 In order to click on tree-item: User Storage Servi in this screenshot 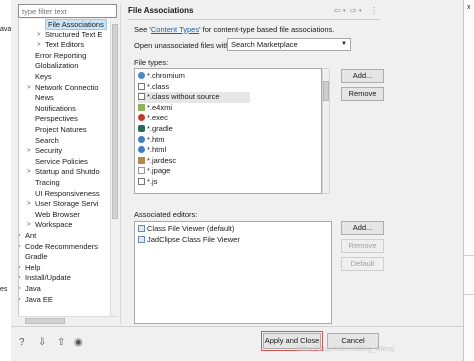, I will do `click(66, 204)`.